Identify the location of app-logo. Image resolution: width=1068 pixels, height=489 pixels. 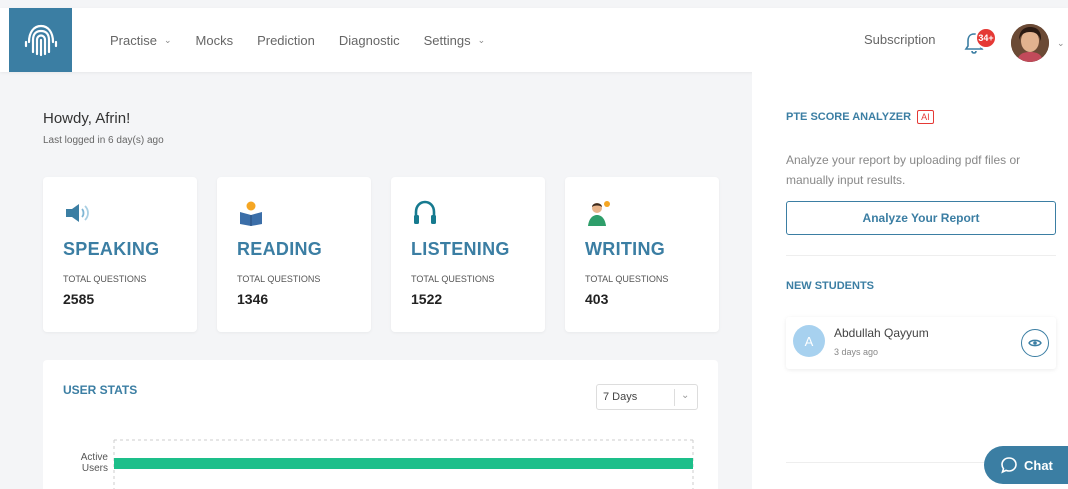
(40, 40).